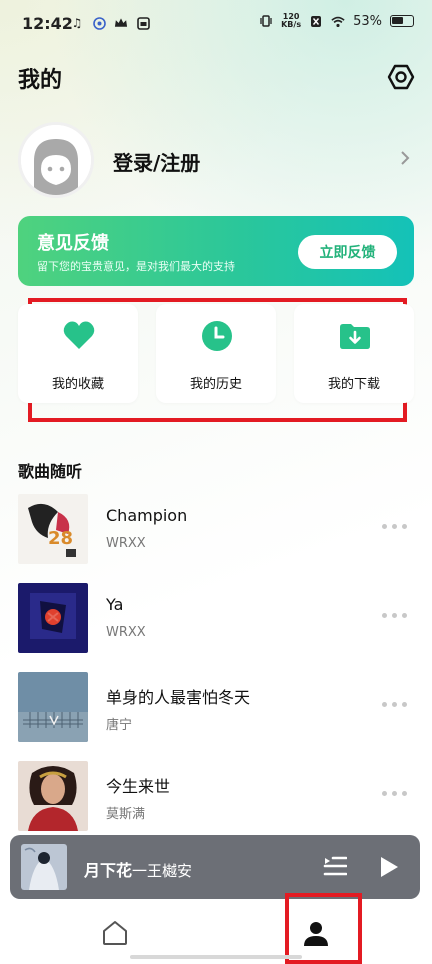 The width and height of the screenshot is (432, 964). I want to click on section-title-songs: 歌曲随听, so click(50, 471).